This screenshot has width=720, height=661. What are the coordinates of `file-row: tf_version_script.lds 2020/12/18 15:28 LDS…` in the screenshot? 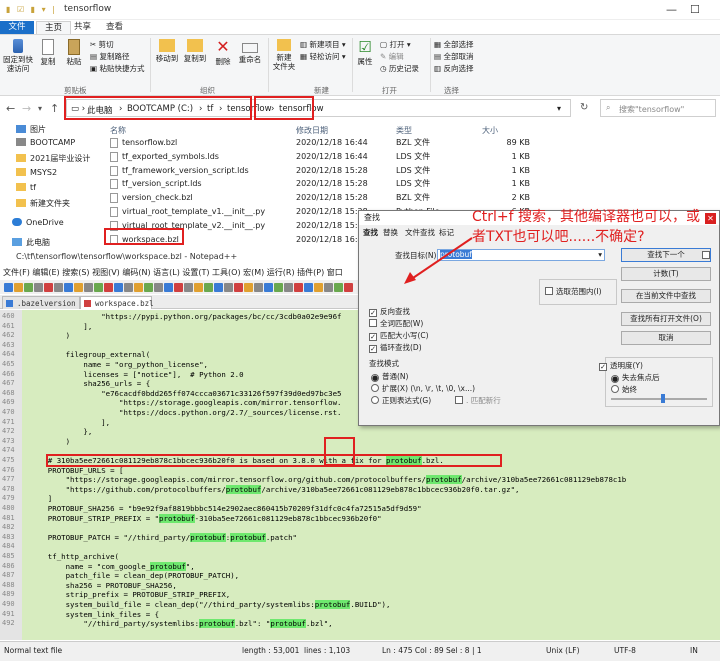 It's located at (320, 183).